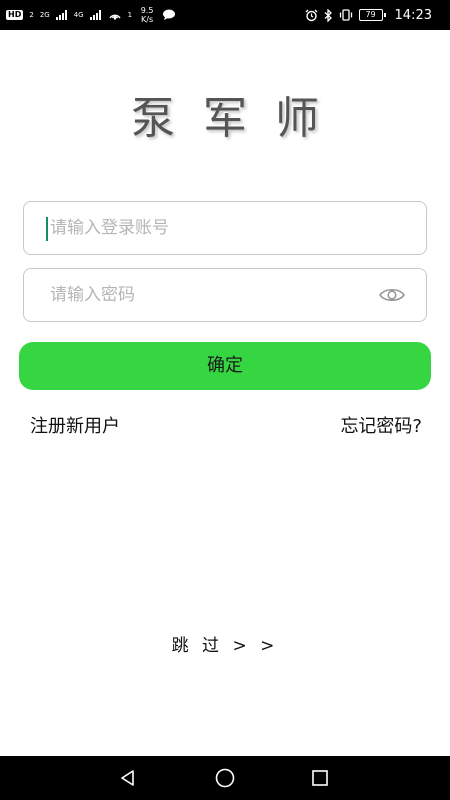 Image resolution: width=450 pixels, height=800 pixels. I want to click on confirm-button: 确定, so click(225, 366).